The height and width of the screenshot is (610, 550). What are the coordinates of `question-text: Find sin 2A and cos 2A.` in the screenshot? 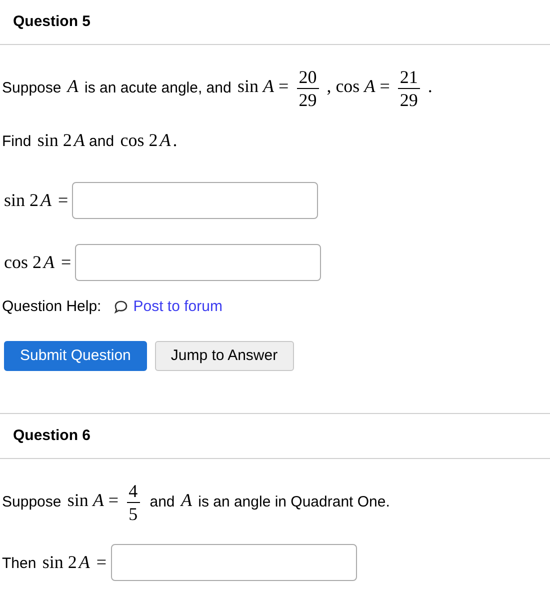 It's located at (90, 140).